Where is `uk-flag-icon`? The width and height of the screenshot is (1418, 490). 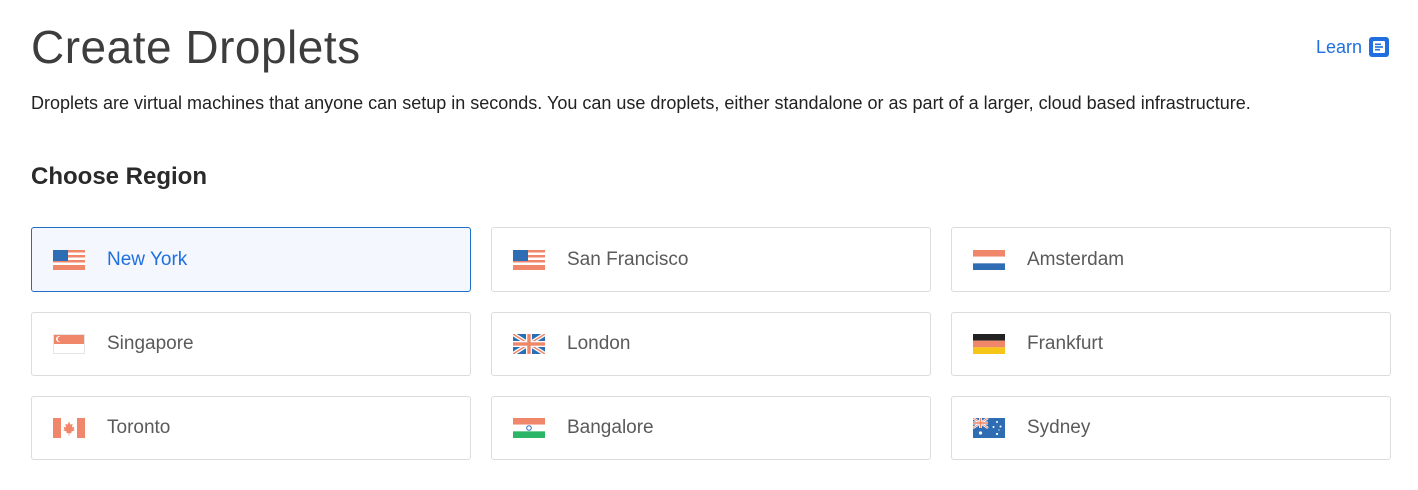 uk-flag-icon is located at coordinates (529, 344).